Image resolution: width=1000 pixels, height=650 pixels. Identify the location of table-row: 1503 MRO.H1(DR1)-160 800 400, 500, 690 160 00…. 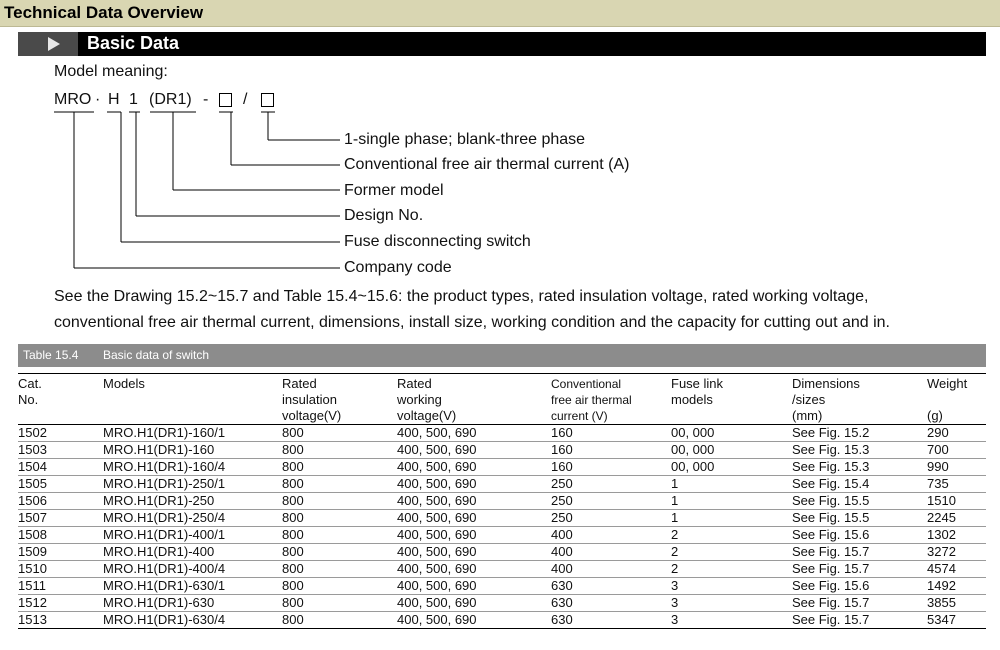
(502, 450).